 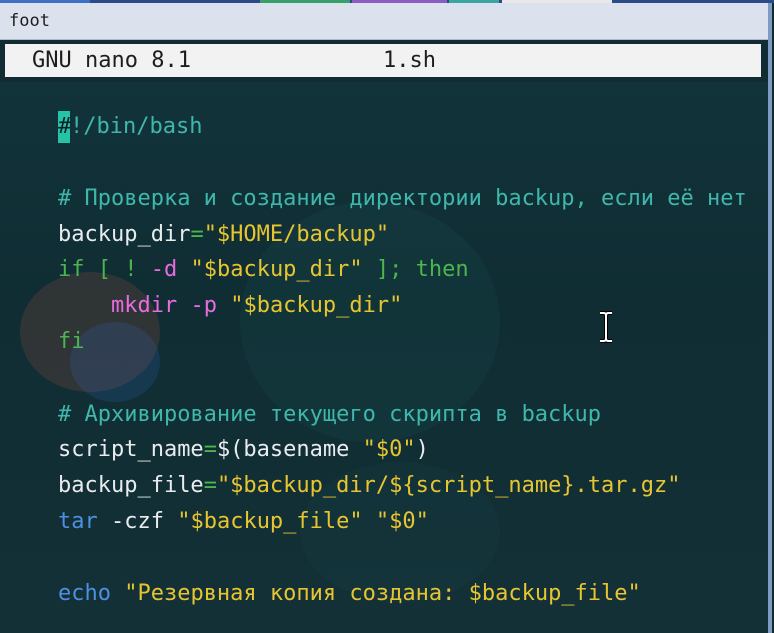 What do you see at coordinates (64, 127) in the screenshot?
I see `text-cursor: #` at bounding box center [64, 127].